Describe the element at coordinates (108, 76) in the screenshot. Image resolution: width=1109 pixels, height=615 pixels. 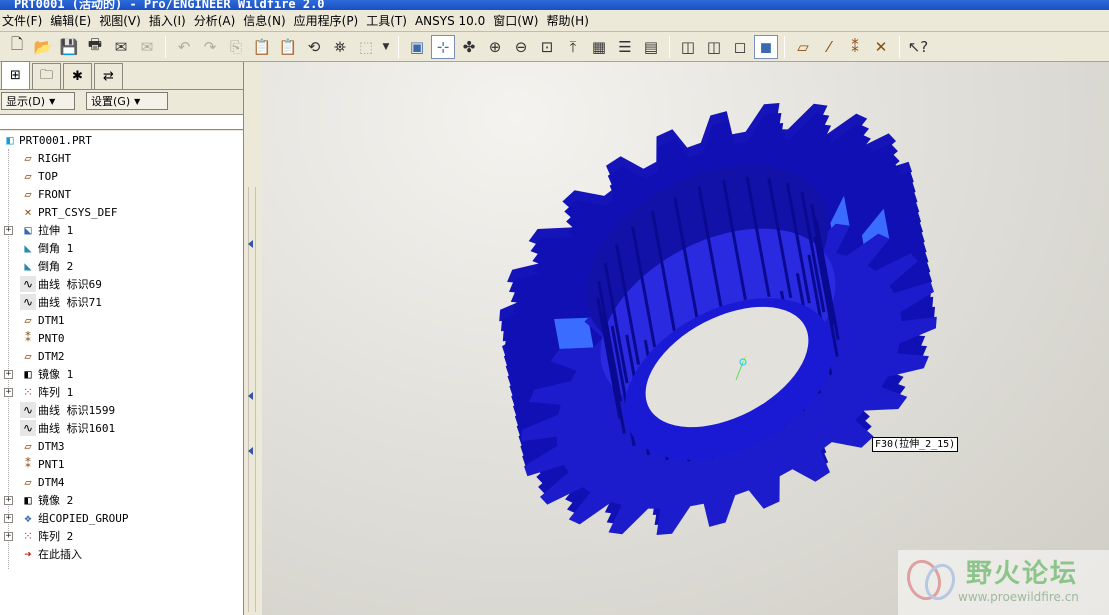
I see `tab-connections: ⇄` at that location.